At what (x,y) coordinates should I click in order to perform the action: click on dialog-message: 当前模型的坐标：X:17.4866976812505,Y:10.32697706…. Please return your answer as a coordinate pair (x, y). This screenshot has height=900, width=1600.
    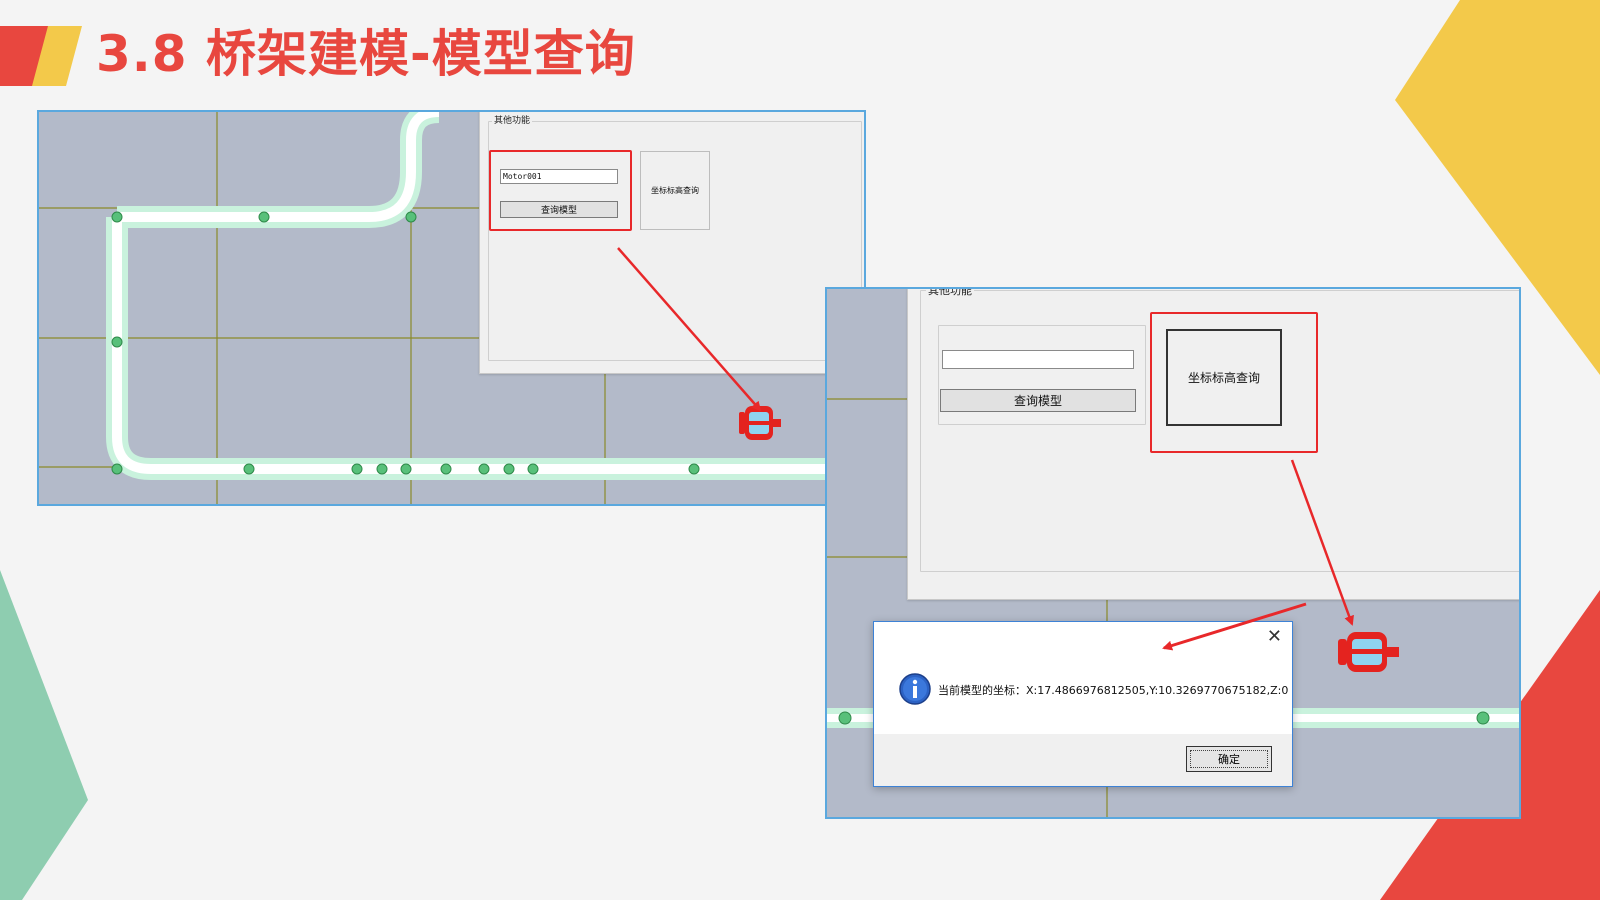
    Looking at the image, I should click on (1113, 690).